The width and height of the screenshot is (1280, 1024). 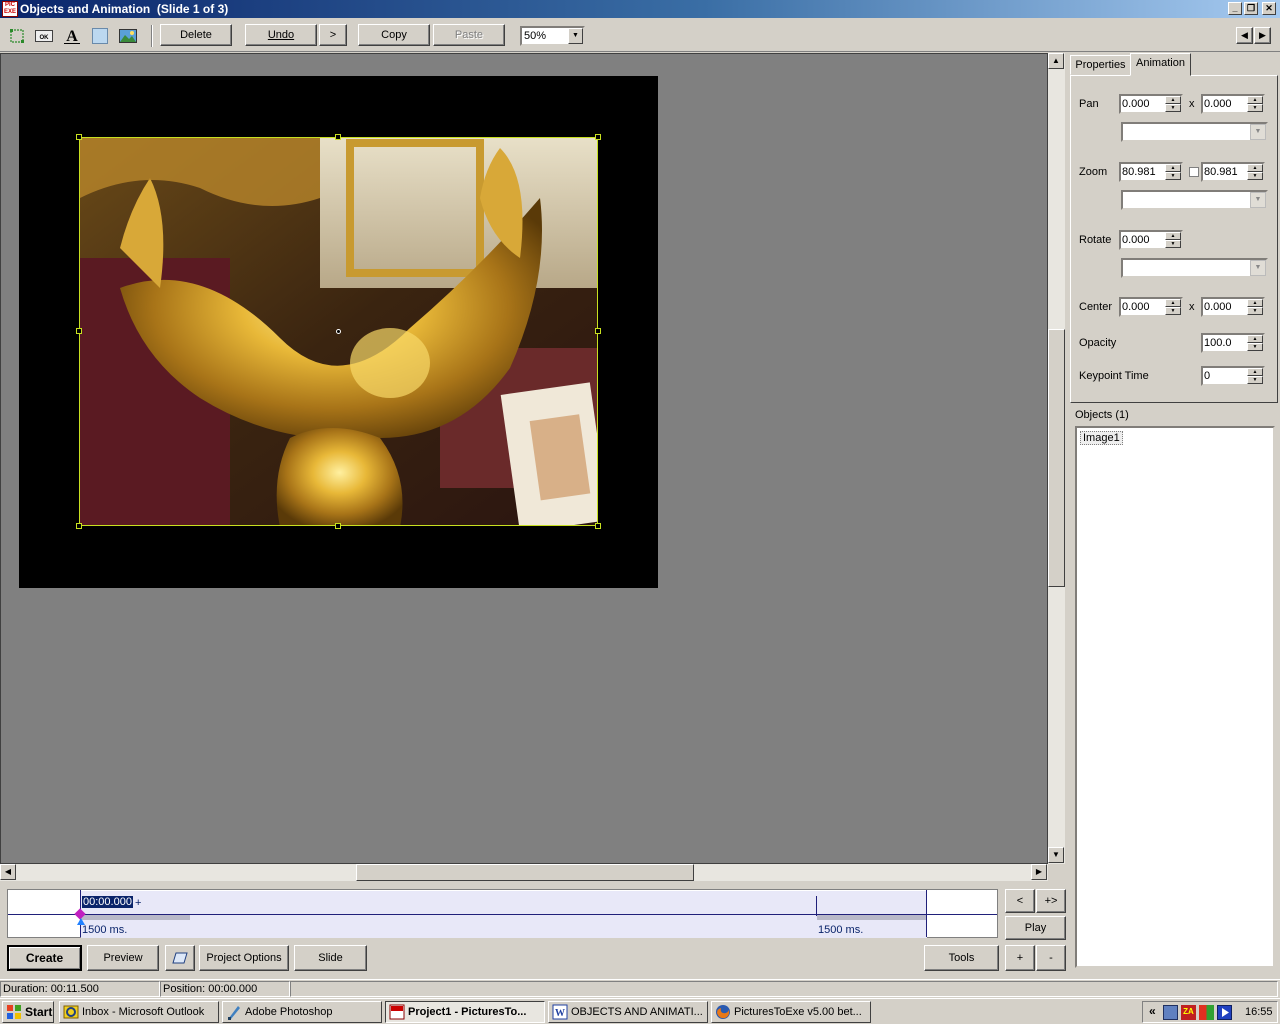 I want to click on resize-handle-w, so click(x=79, y=331).